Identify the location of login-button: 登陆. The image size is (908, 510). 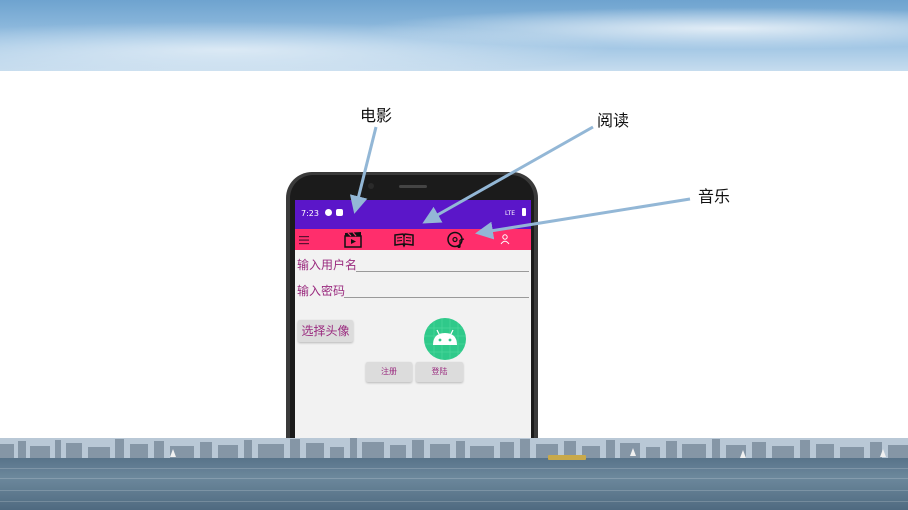
(439, 372).